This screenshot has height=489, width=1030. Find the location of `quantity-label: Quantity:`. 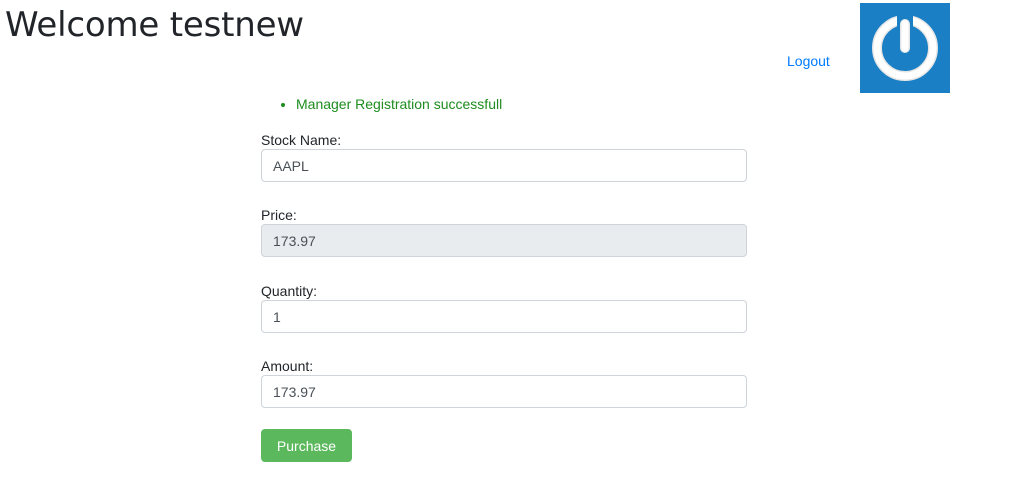

quantity-label: Quantity: is located at coordinates (289, 291).